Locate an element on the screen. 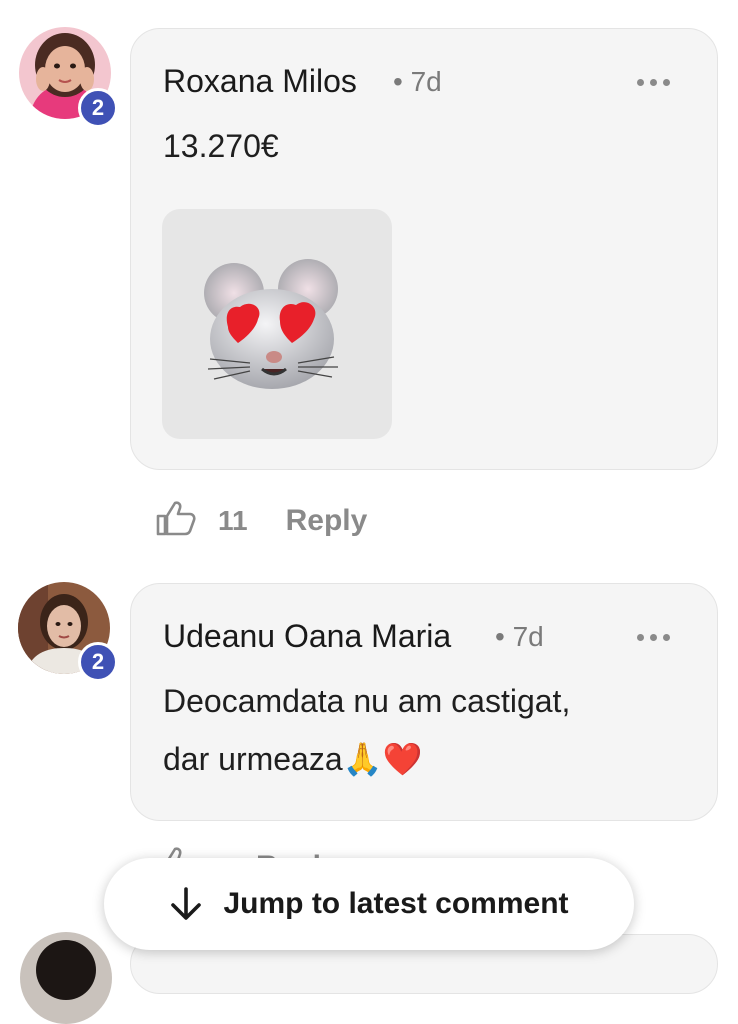  comment-text-line: dar urmeaza🙏❤️ is located at coordinates (293, 759).